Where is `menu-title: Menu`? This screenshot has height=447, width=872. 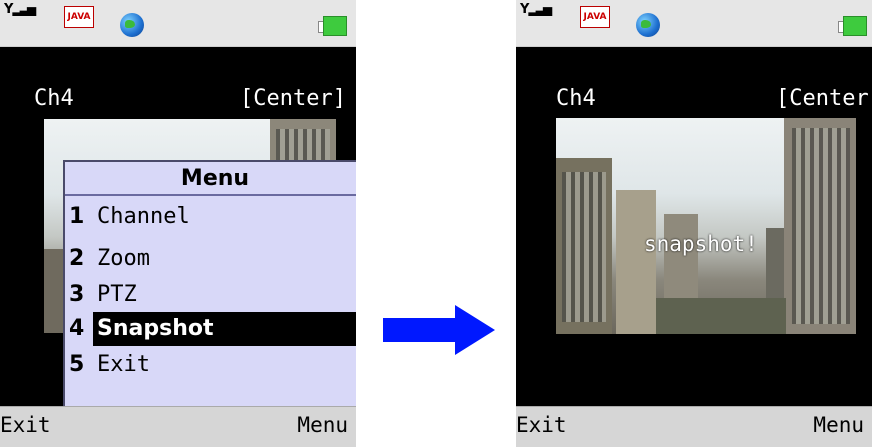 menu-title: Menu is located at coordinates (210, 180).